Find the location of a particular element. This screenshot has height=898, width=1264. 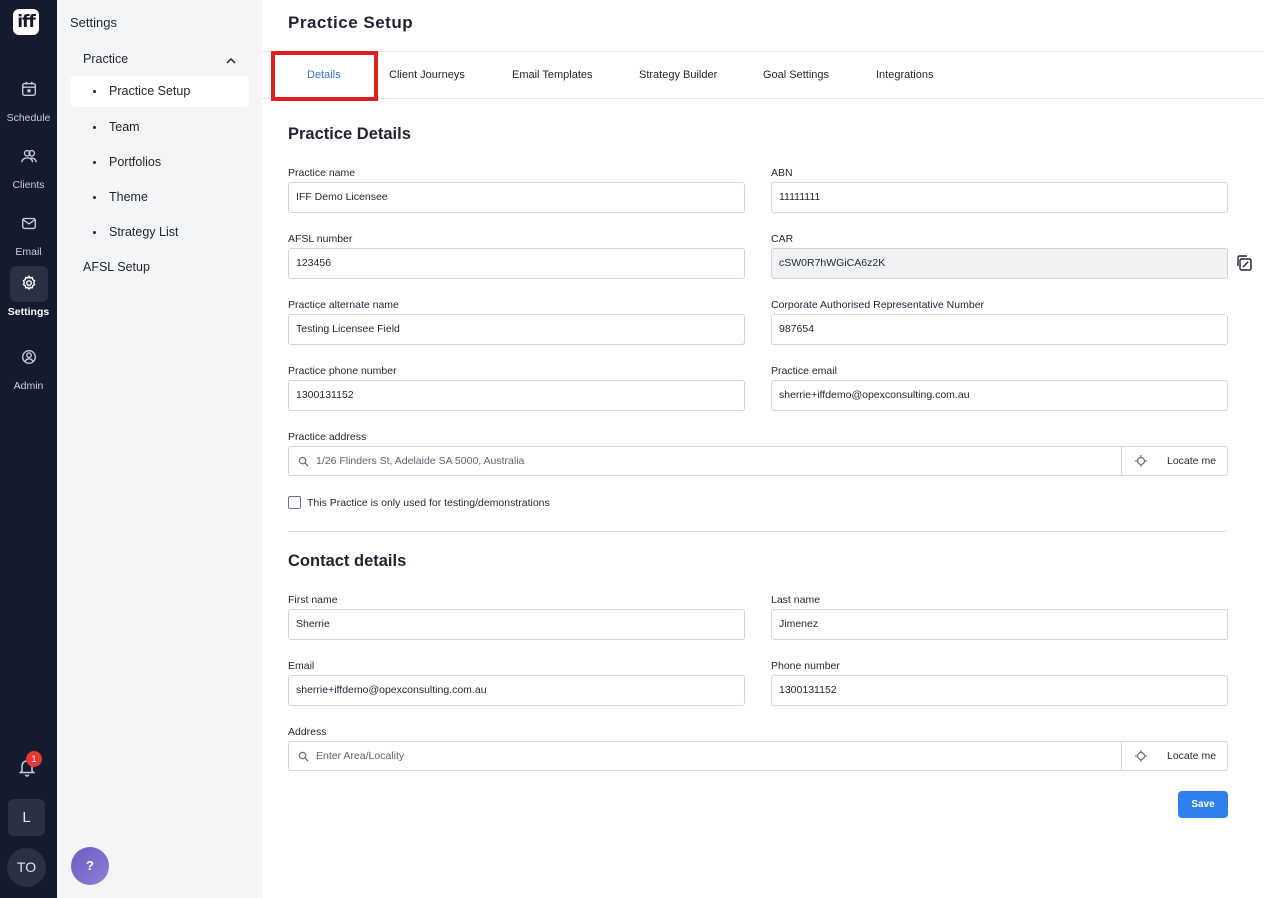

rail-item-clients: Clients is located at coordinates (28, 165).